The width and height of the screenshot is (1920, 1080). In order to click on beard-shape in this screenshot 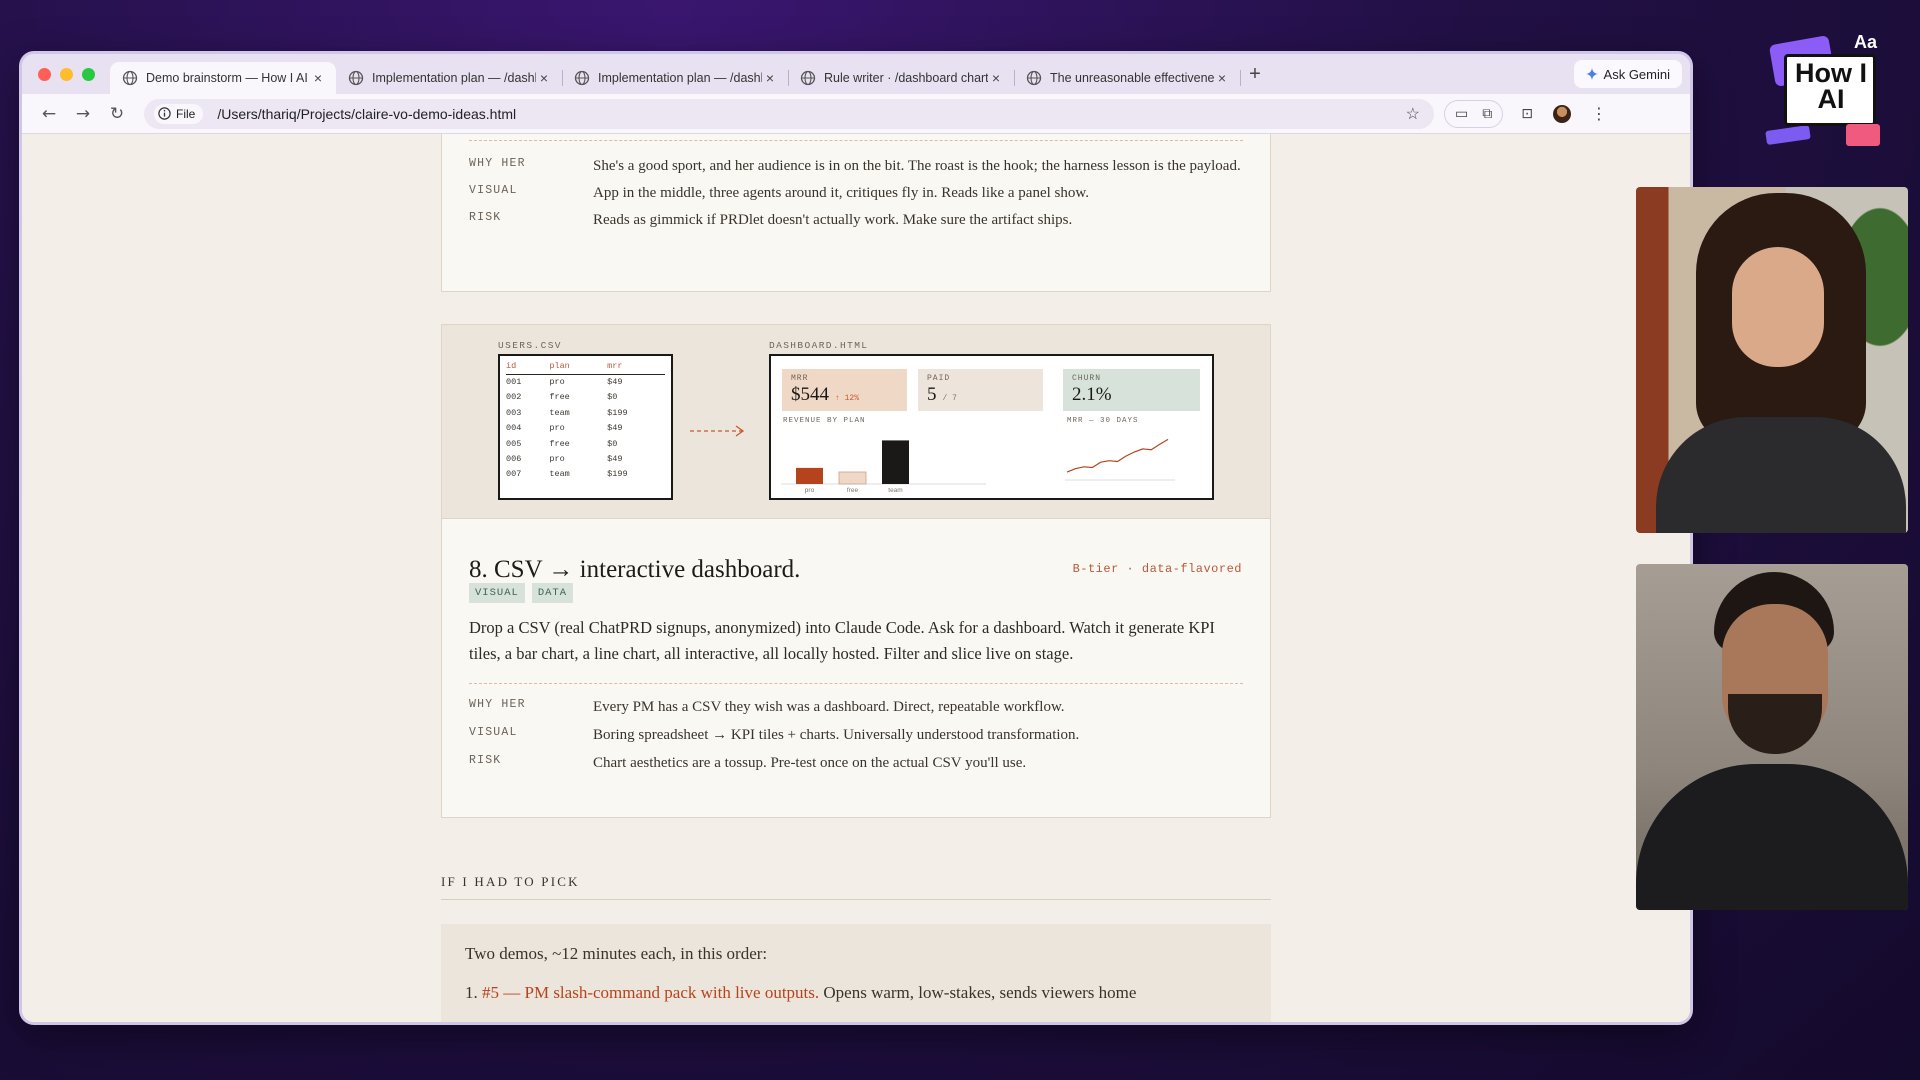, I will do `click(1775, 724)`.